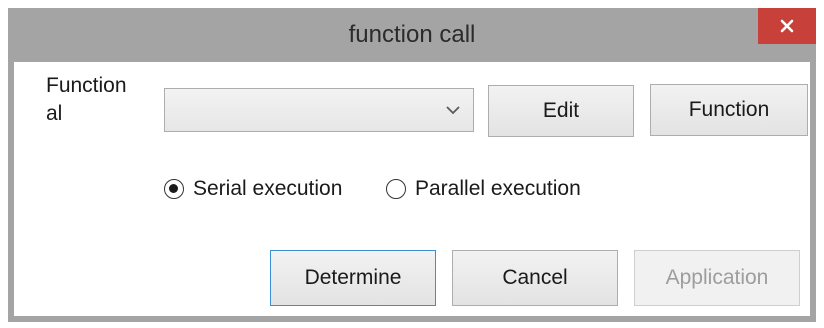 This screenshot has width=824, height=328. What do you see at coordinates (717, 278) in the screenshot?
I see `application-button: Application` at bounding box center [717, 278].